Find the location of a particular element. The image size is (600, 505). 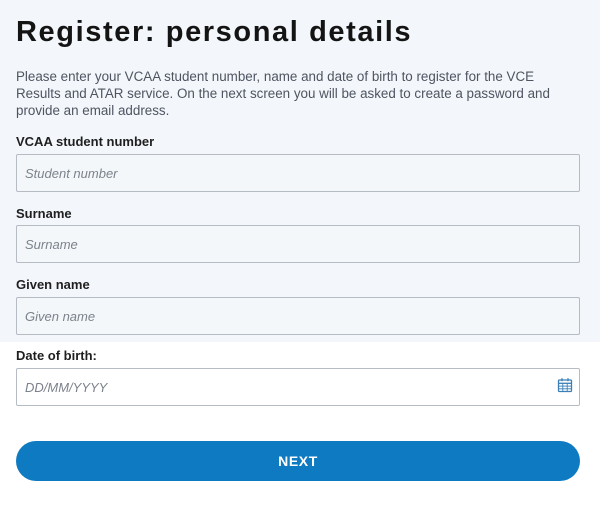

student-number-label: VCAA student number is located at coordinates (85, 141).